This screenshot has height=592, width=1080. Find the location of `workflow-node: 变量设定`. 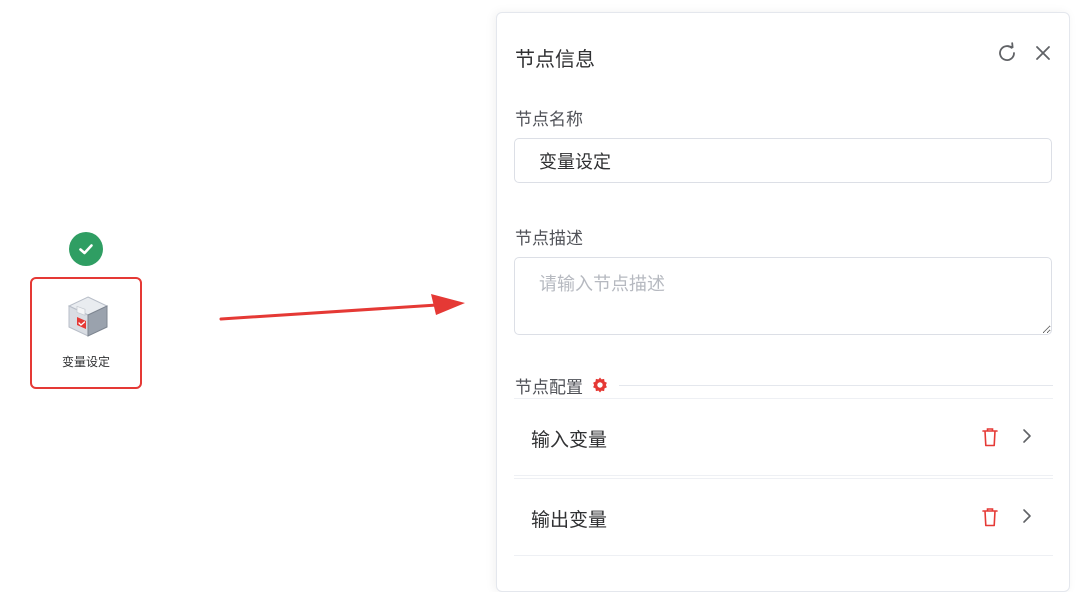

workflow-node: 变量设定 is located at coordinates (86, 333).